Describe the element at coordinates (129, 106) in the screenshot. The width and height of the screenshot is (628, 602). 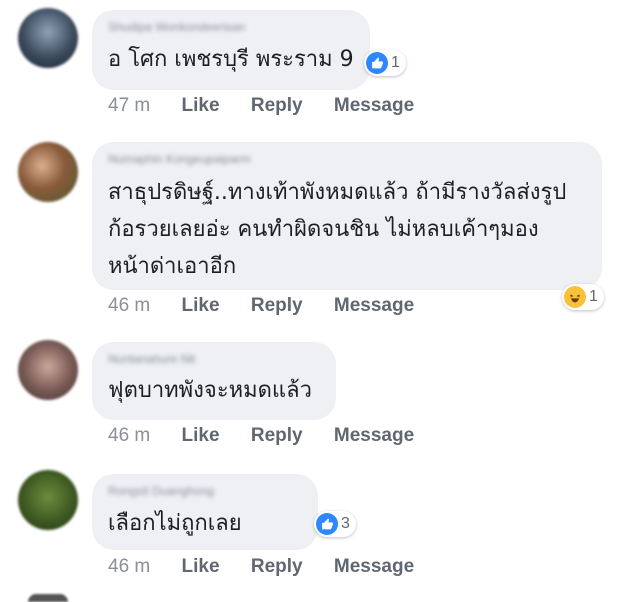
I see `comment-time: 47 m` at that location.